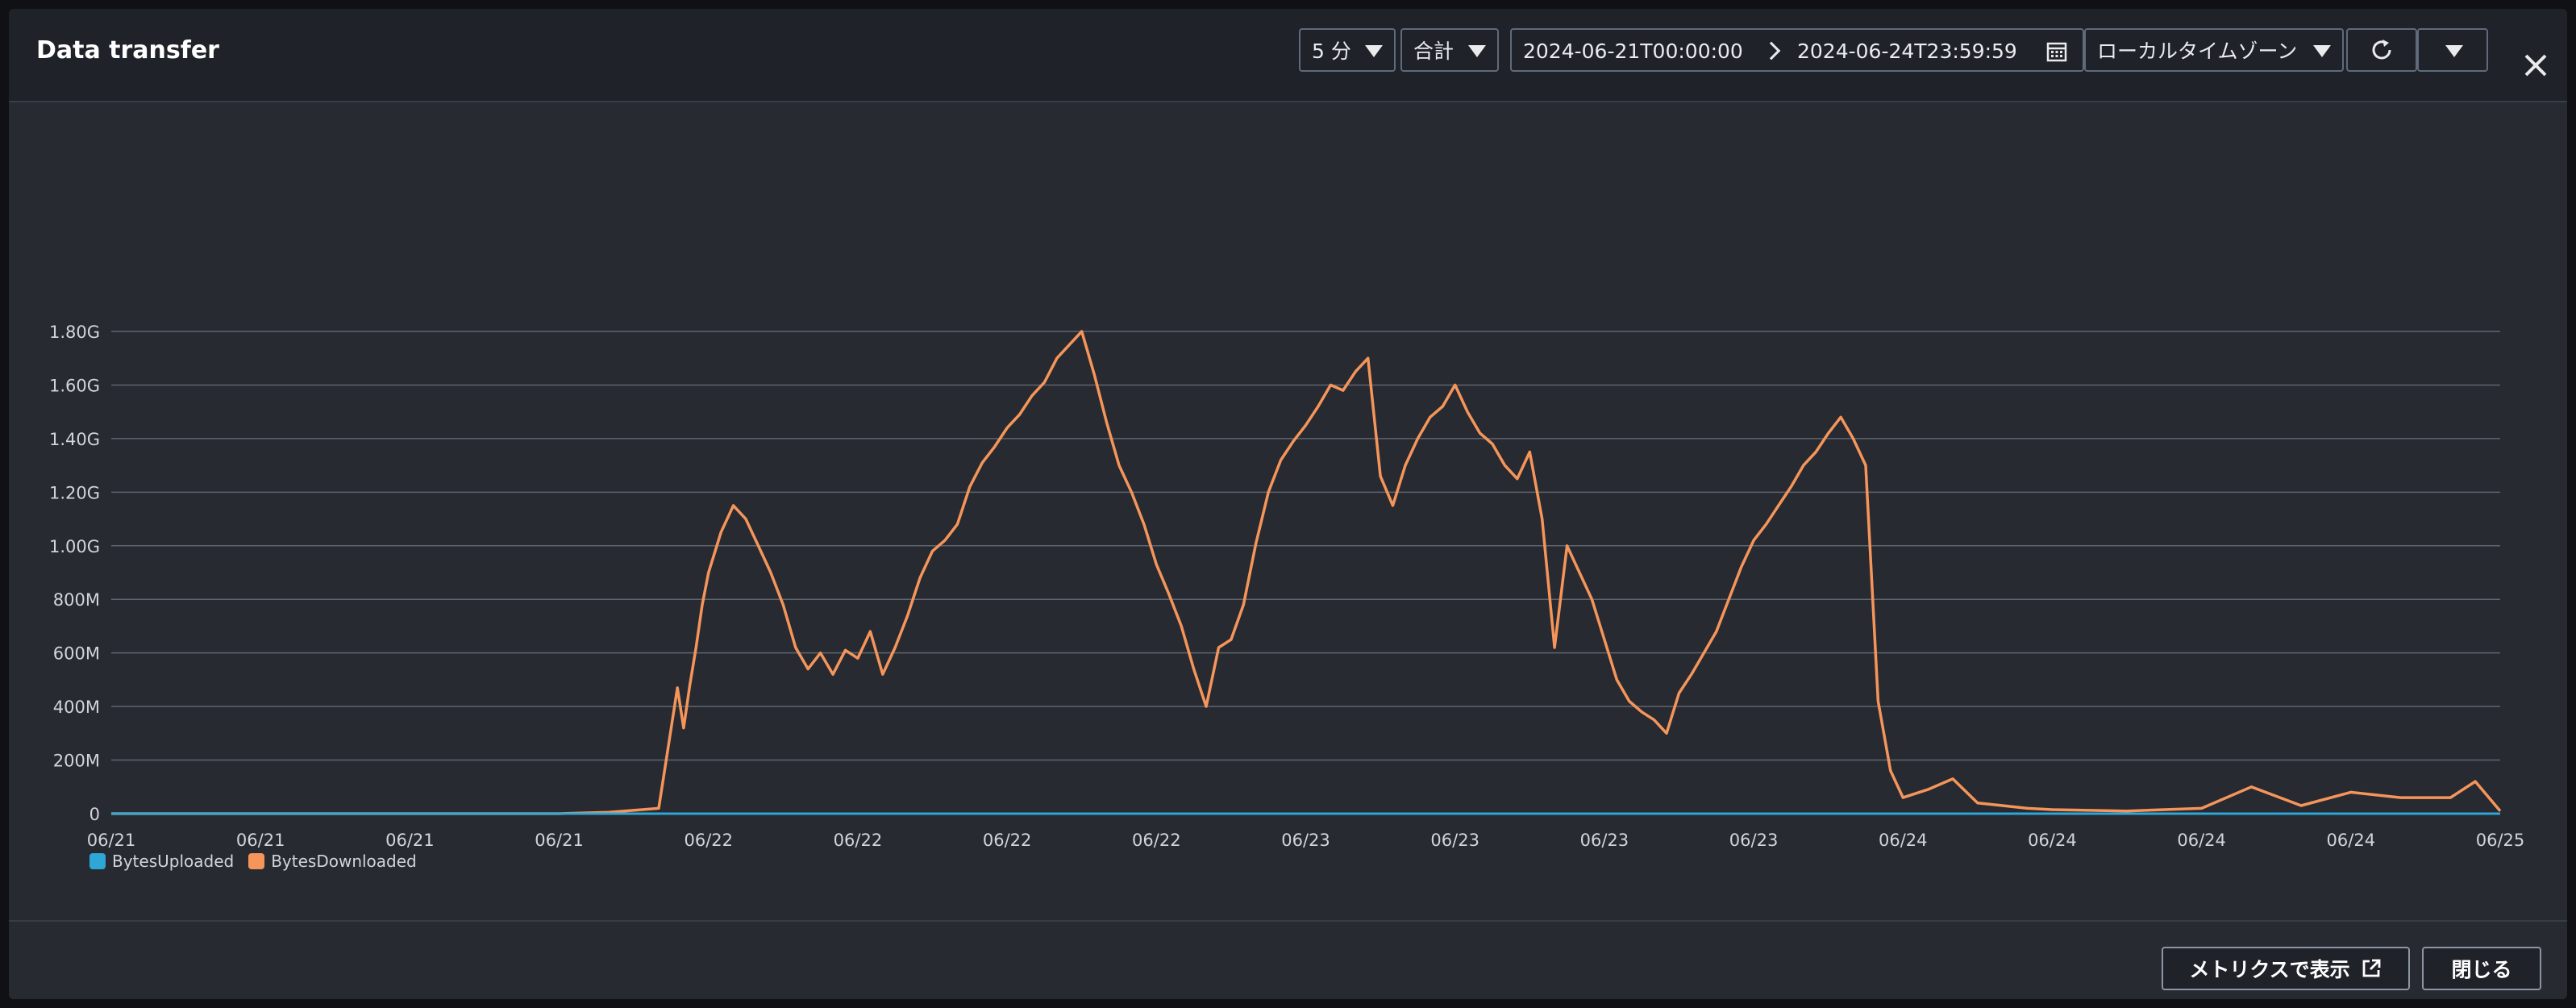 The height and width of the screenshot is (1008, 2576). I want to click on period-select: 5 分, so click(1348, 50).